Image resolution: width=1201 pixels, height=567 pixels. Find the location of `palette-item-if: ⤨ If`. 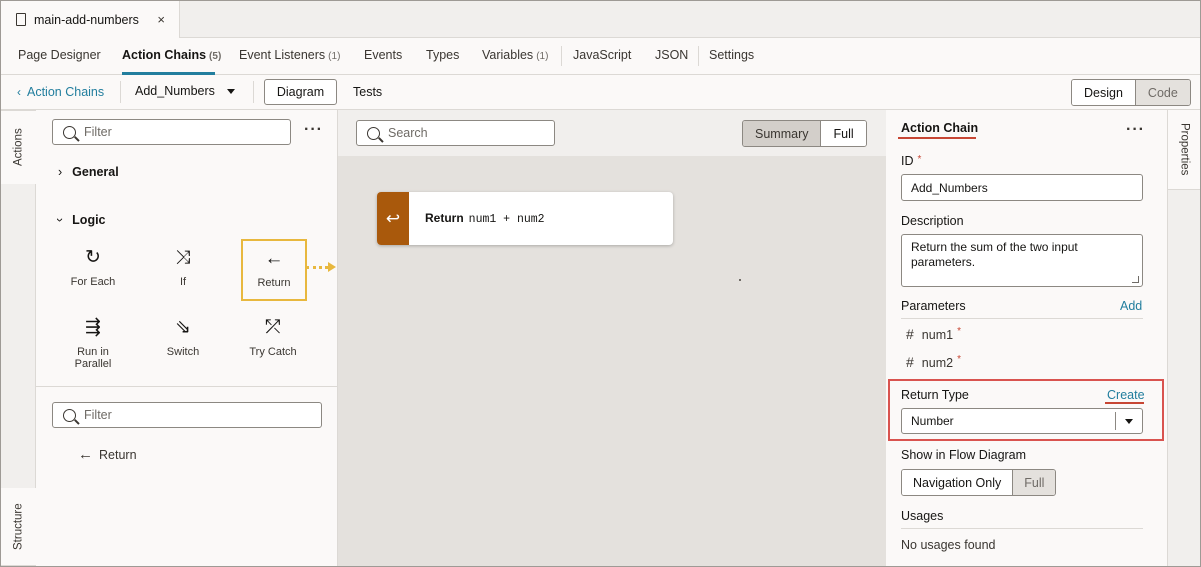

palette-item-if: ⤨ If is located at coordinates (183, 267).